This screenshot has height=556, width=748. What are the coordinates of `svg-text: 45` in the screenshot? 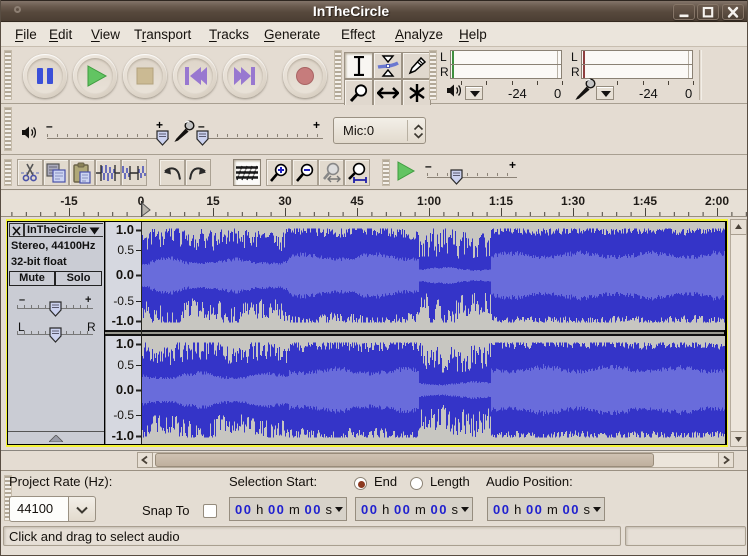 It's located at (357, 201).